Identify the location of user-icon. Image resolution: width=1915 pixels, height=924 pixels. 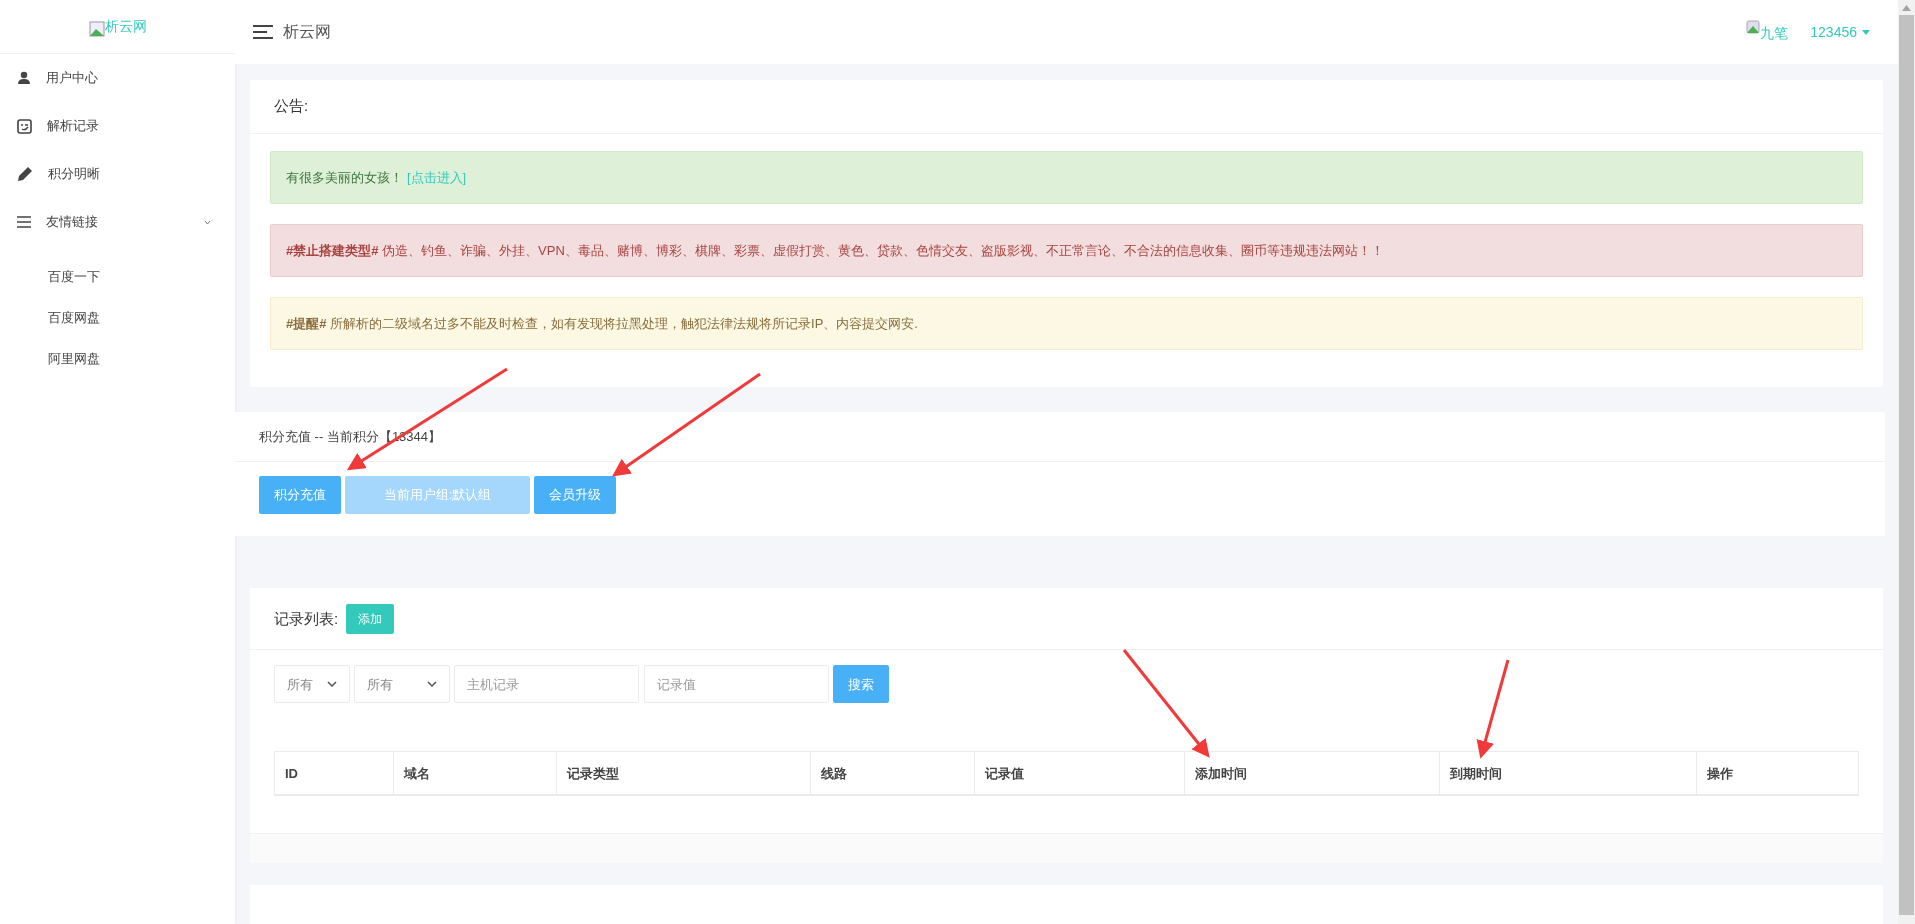
(24, 78).